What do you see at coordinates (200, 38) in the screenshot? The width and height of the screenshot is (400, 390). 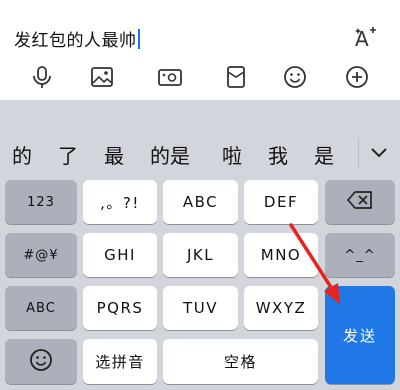 I see `message-input: 发红包的人最帅 A` at bounding box center [200, 38].